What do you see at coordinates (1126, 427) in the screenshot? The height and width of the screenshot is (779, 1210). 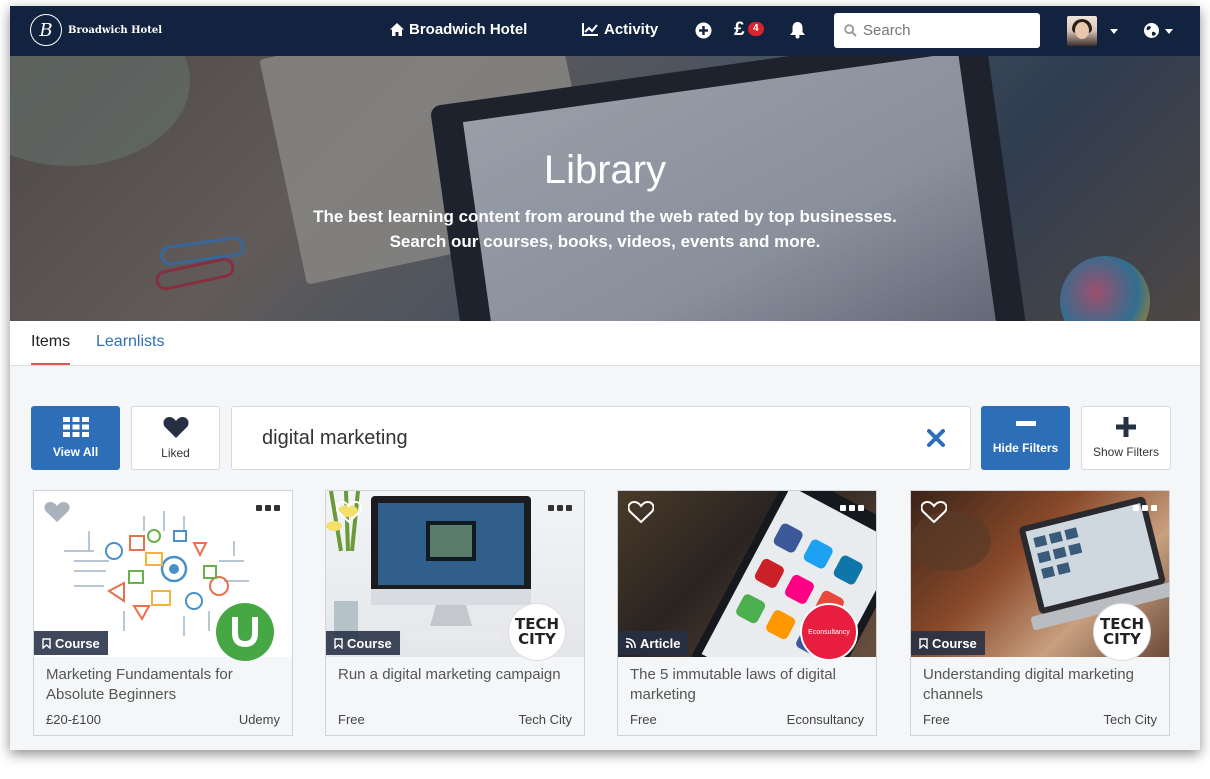 I see `plus-icon` at bounding box center [1126, 427].